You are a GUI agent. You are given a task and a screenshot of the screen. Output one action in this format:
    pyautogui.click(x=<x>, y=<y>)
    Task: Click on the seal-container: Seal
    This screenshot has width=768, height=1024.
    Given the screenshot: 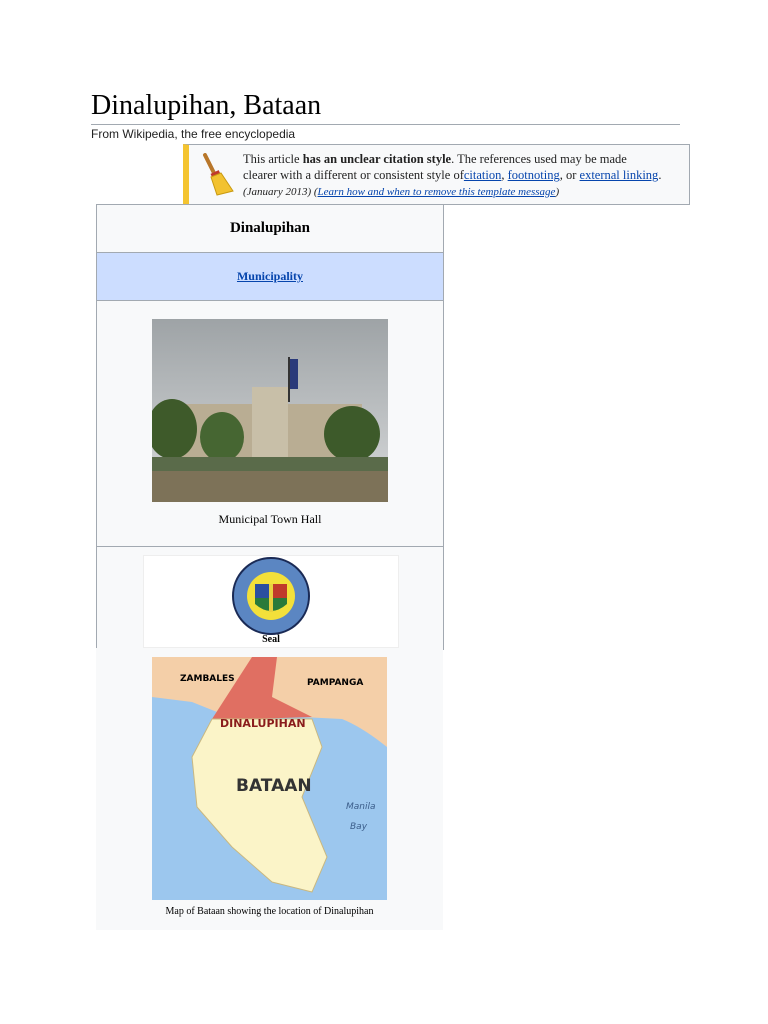 What is the action you would take?
    pyautogui.click(x=271, y=601)
    